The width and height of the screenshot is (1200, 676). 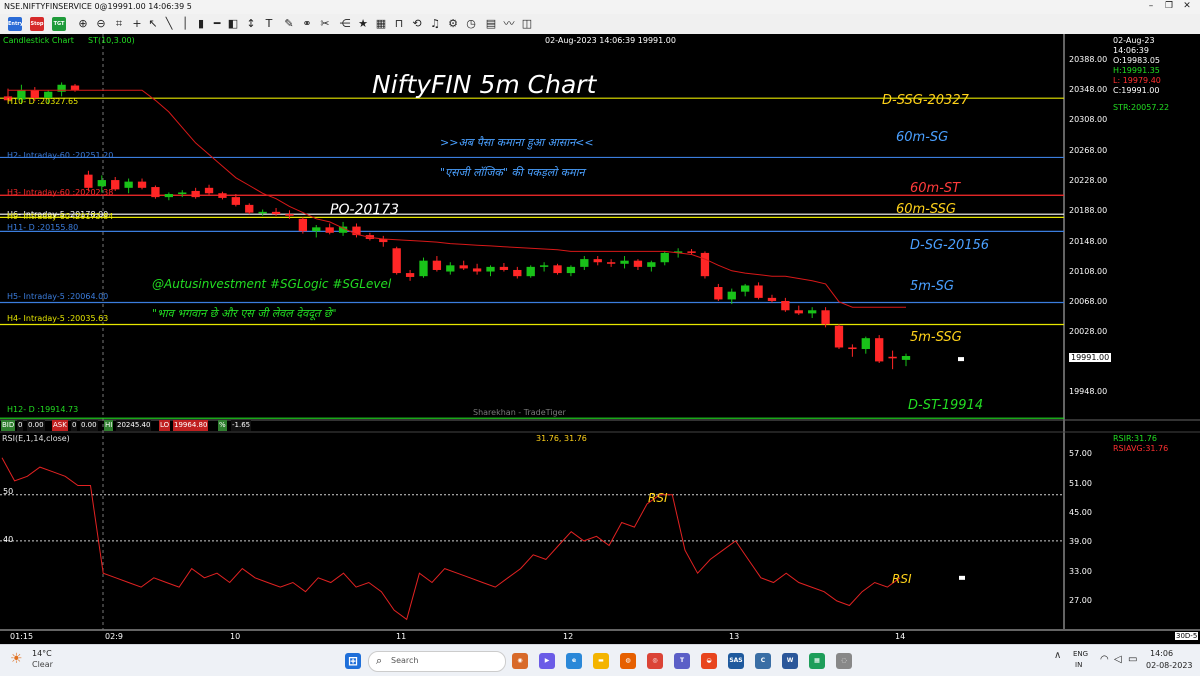 What do you see at coordinates (1169, 665) in the screenshot?
I see `clock-date: 02-08-2023` at bounding box center [1169, 665].